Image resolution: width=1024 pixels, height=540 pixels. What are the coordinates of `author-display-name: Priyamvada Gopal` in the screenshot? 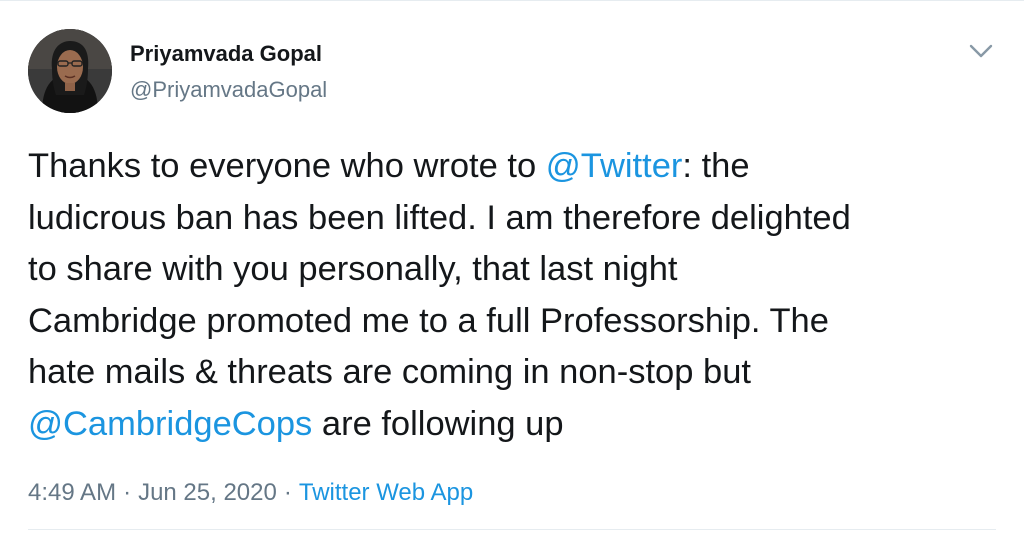 It's located at (226, 54).